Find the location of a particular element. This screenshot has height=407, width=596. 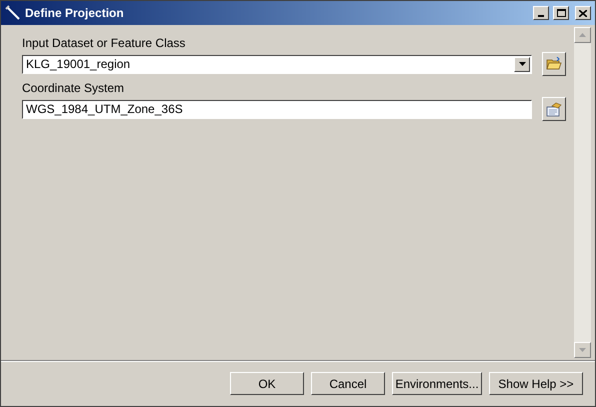

cancel-button: Cancel is located at coordinates (348, 383).